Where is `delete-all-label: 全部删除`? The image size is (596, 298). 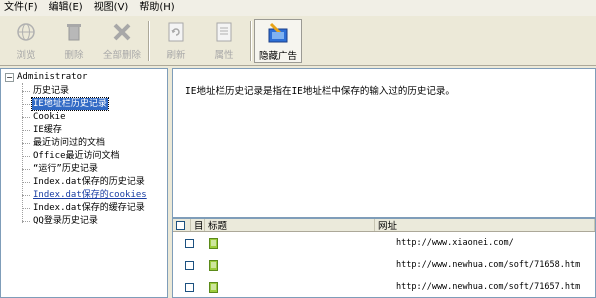
delete-all-label: 全部删除 is located at coordinates (121, 55).